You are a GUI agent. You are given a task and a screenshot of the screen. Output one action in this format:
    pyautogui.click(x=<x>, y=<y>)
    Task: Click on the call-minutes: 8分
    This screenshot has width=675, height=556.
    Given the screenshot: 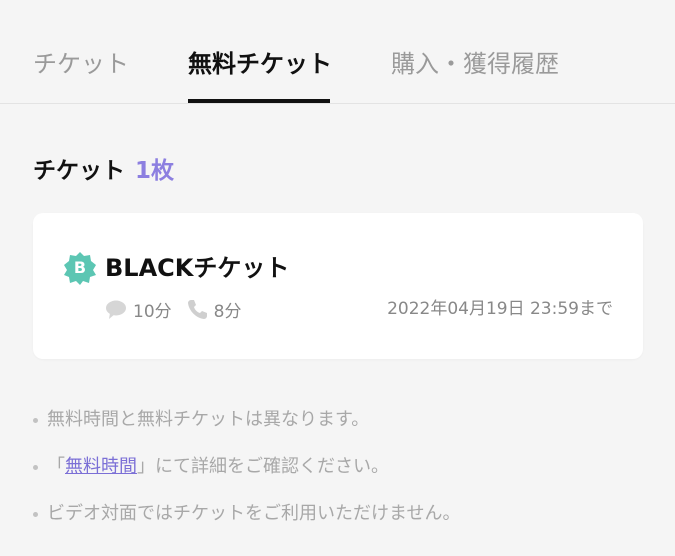 What is the action you would take?
    pyautogui.click(x=227, y=311)
    